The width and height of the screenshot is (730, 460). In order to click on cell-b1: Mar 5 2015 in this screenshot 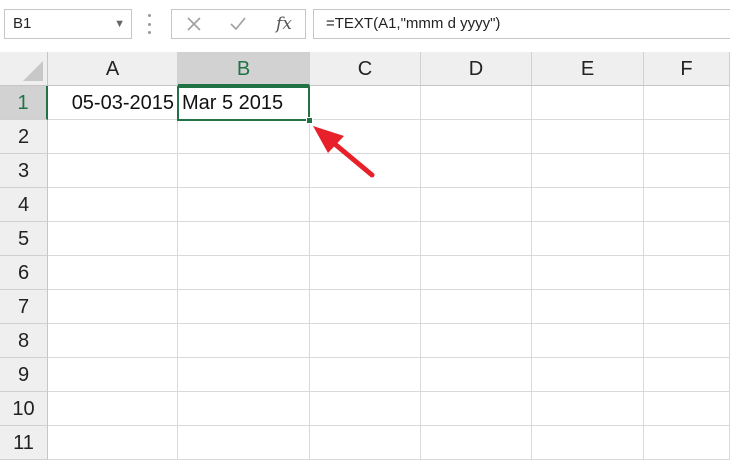, I will do `click(244, 103)`.